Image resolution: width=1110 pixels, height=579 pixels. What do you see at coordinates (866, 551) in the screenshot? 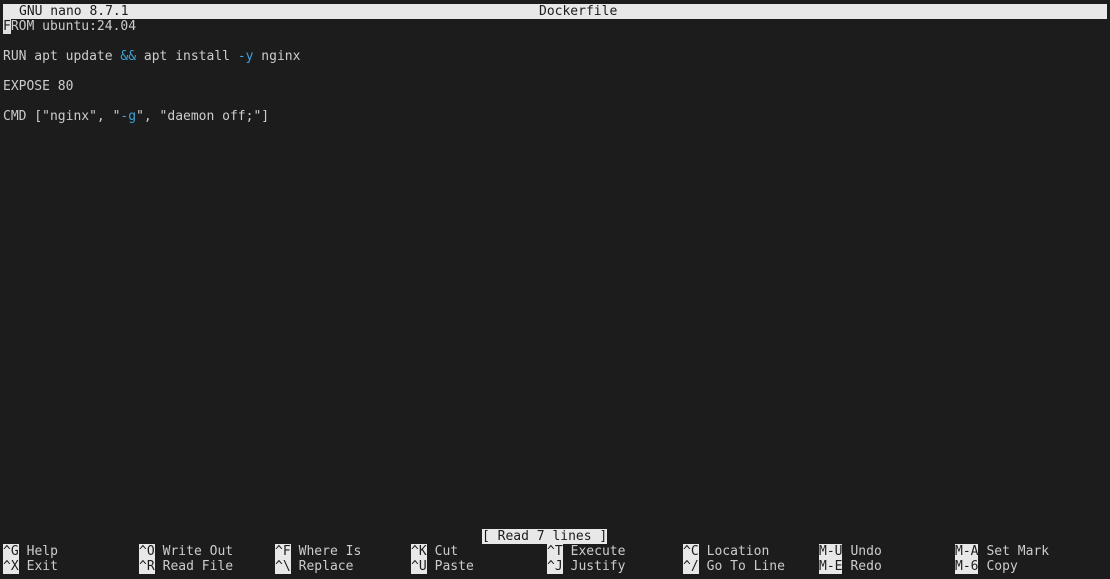
I see `shortcut-label: Undo` at bounding box center [866, 551].